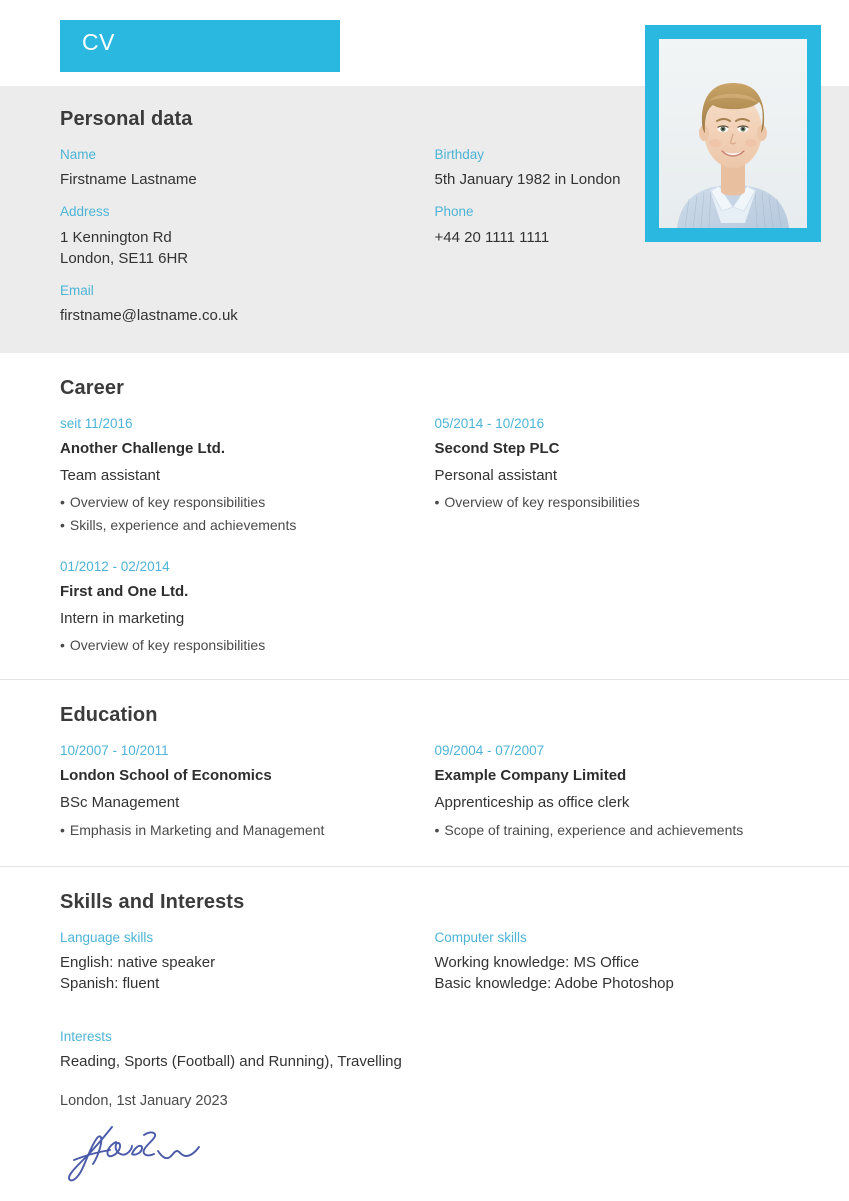  I want to click on signature-icon, so click(134, 1154).